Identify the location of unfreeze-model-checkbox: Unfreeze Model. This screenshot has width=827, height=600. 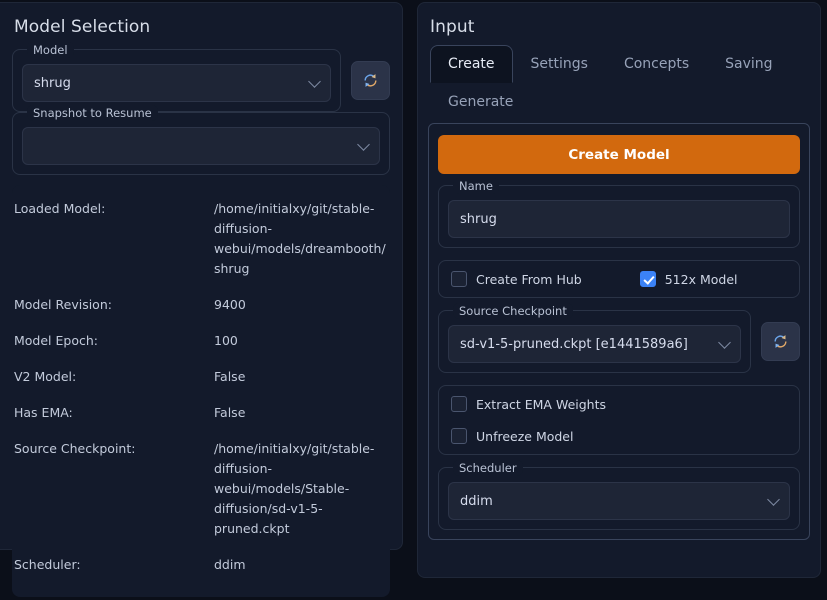
(512, 436).